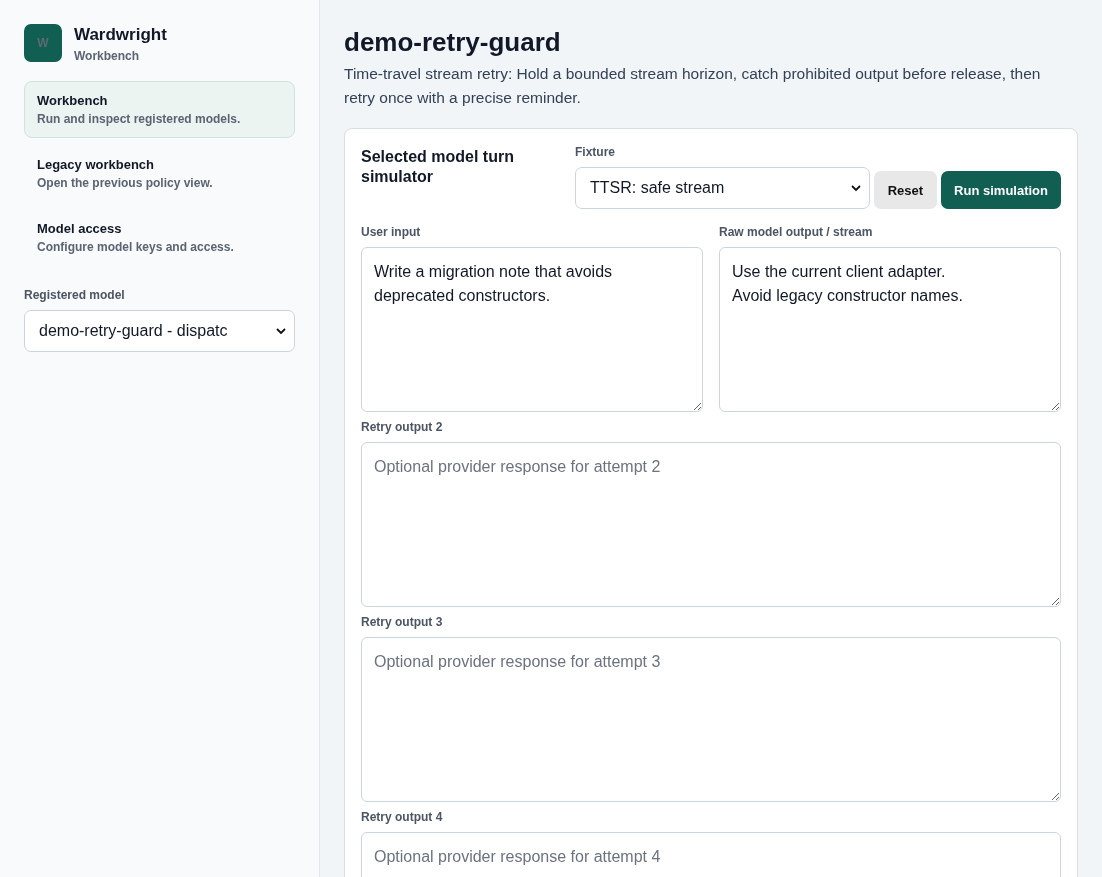 This screenshot has width=1102, height=877. What do you see at coordinates (402, 427) in the screenshot?
I see `field-label: Retry output 2` at bounding box center [402, 427].